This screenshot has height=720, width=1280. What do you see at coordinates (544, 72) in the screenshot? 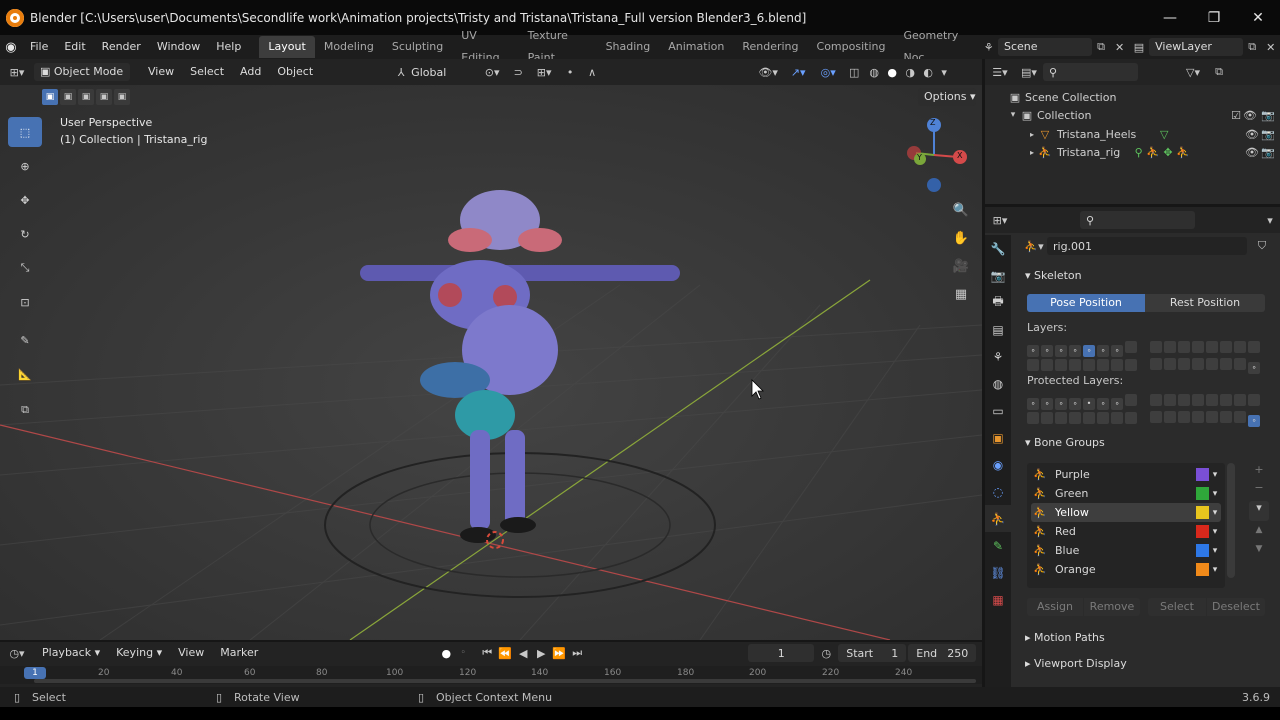
I see `snap-target-icon: ⊞▾` at bounding box center [544, 72].